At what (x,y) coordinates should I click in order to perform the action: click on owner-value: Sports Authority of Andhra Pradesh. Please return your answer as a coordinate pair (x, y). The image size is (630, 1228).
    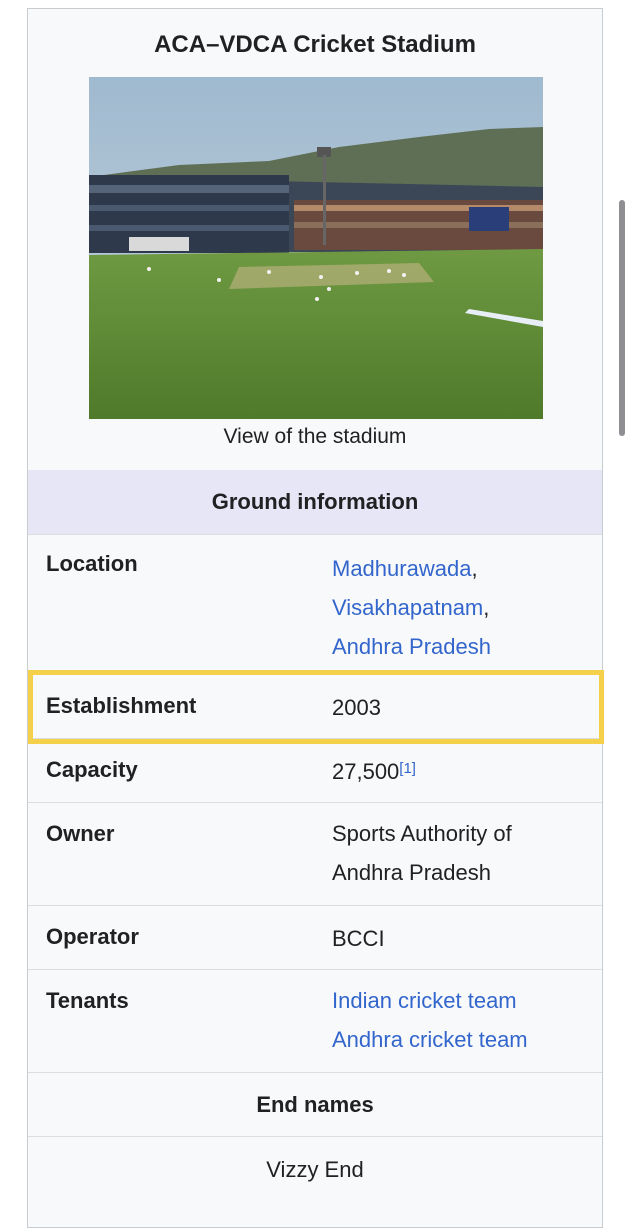
    Looking at the image, I should click on (422, 853).